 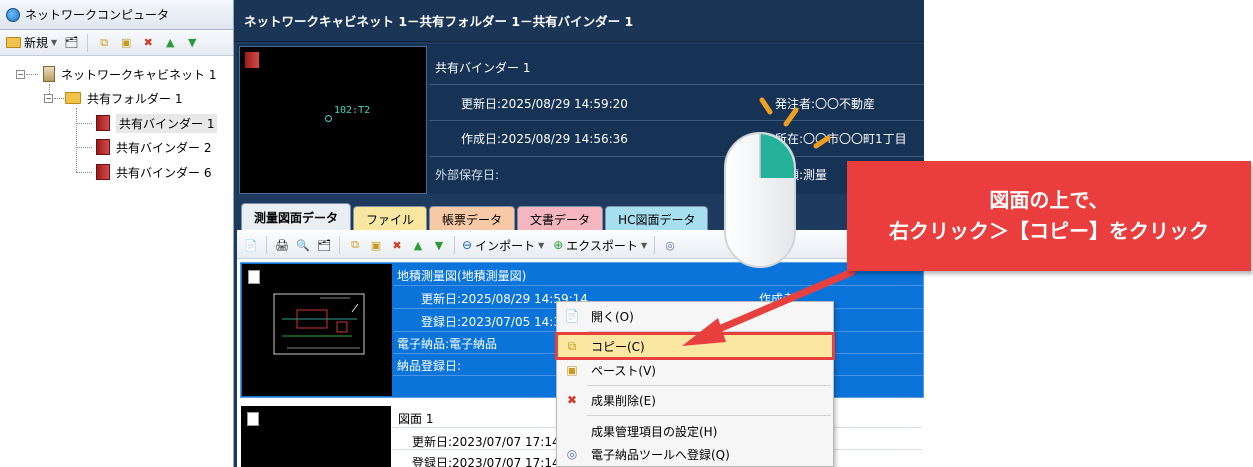 What do you see at coordinates (483, 68) in the screenshot?
I see `binder-name: 共有バインダー 1` at bounding box center [483, 68].